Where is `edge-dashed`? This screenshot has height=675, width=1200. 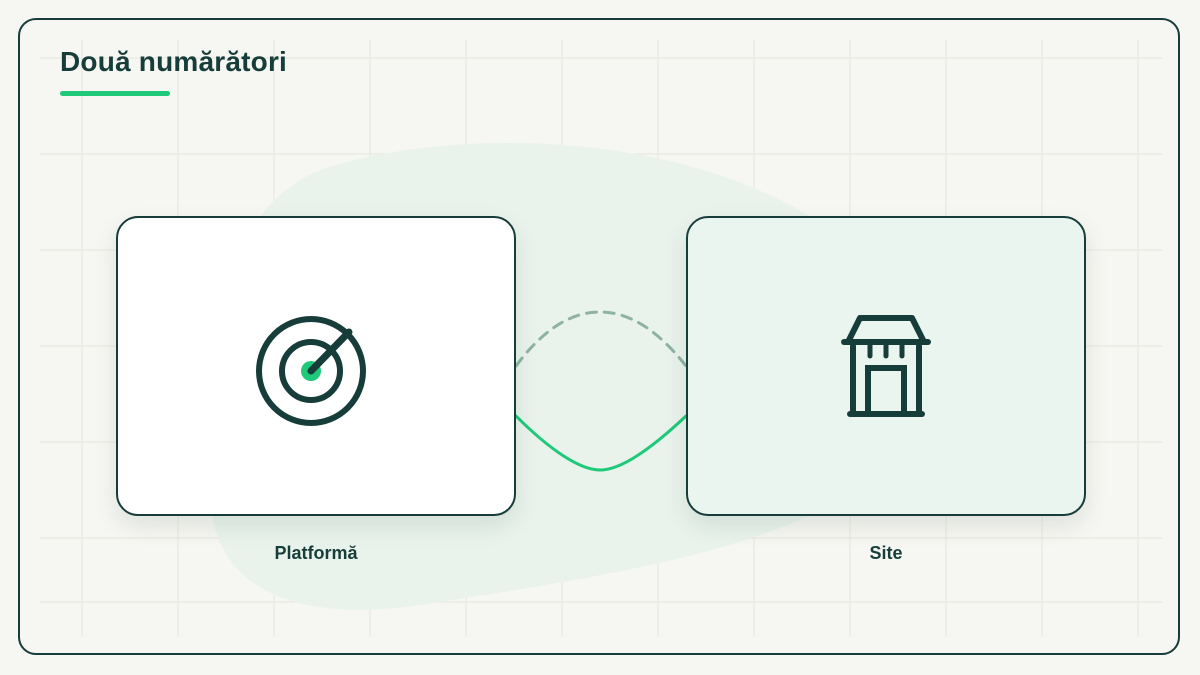 edge-dashed is located at coordinates (601, 339).